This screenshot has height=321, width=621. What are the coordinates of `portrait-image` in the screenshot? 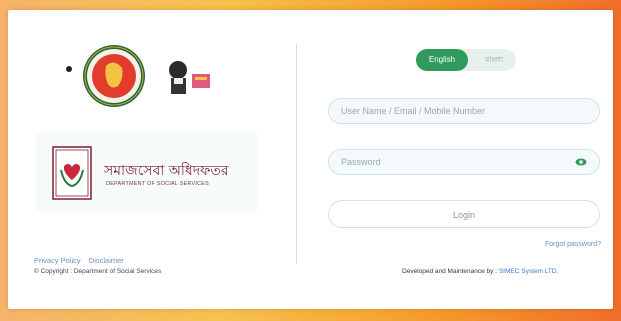 It's located at (188, 76).